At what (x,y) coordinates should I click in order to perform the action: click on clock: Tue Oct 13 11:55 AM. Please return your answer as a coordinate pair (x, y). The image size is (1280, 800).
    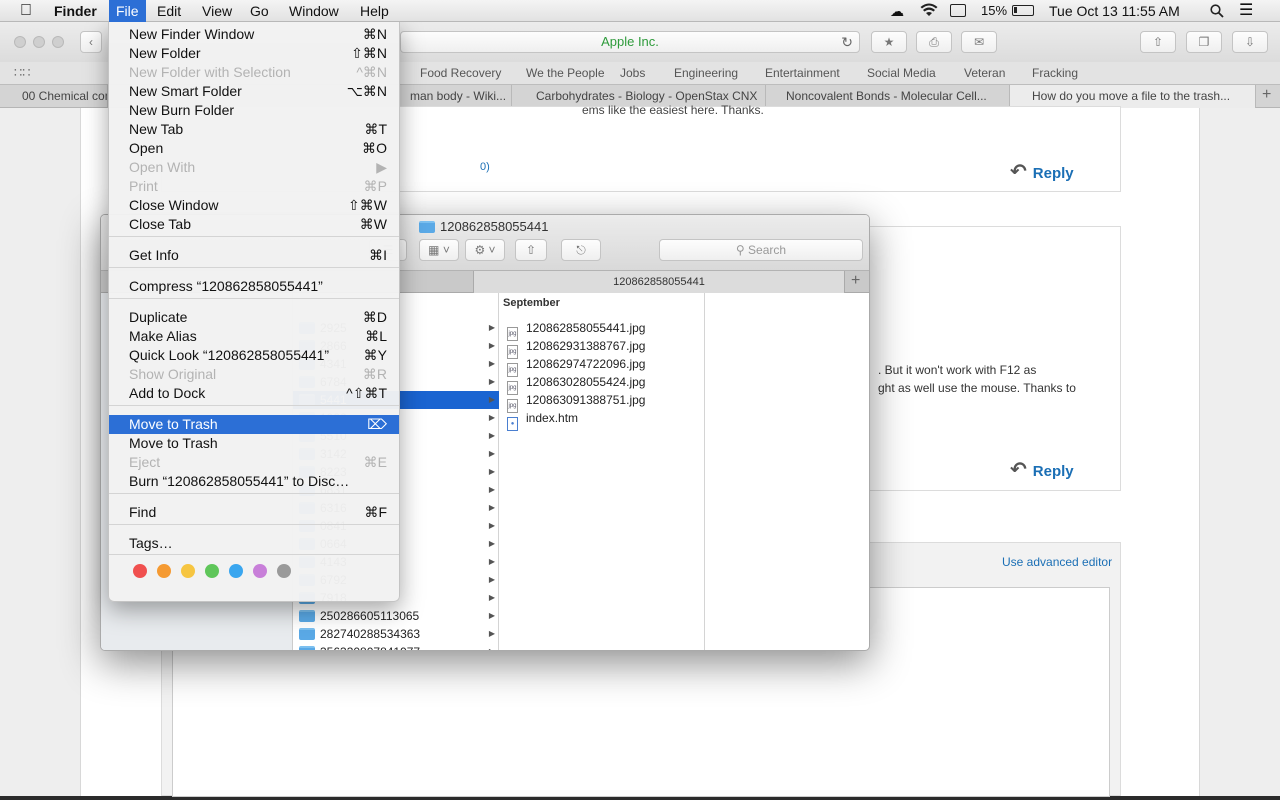
    Looking at the image, I should click on (1114, 11).